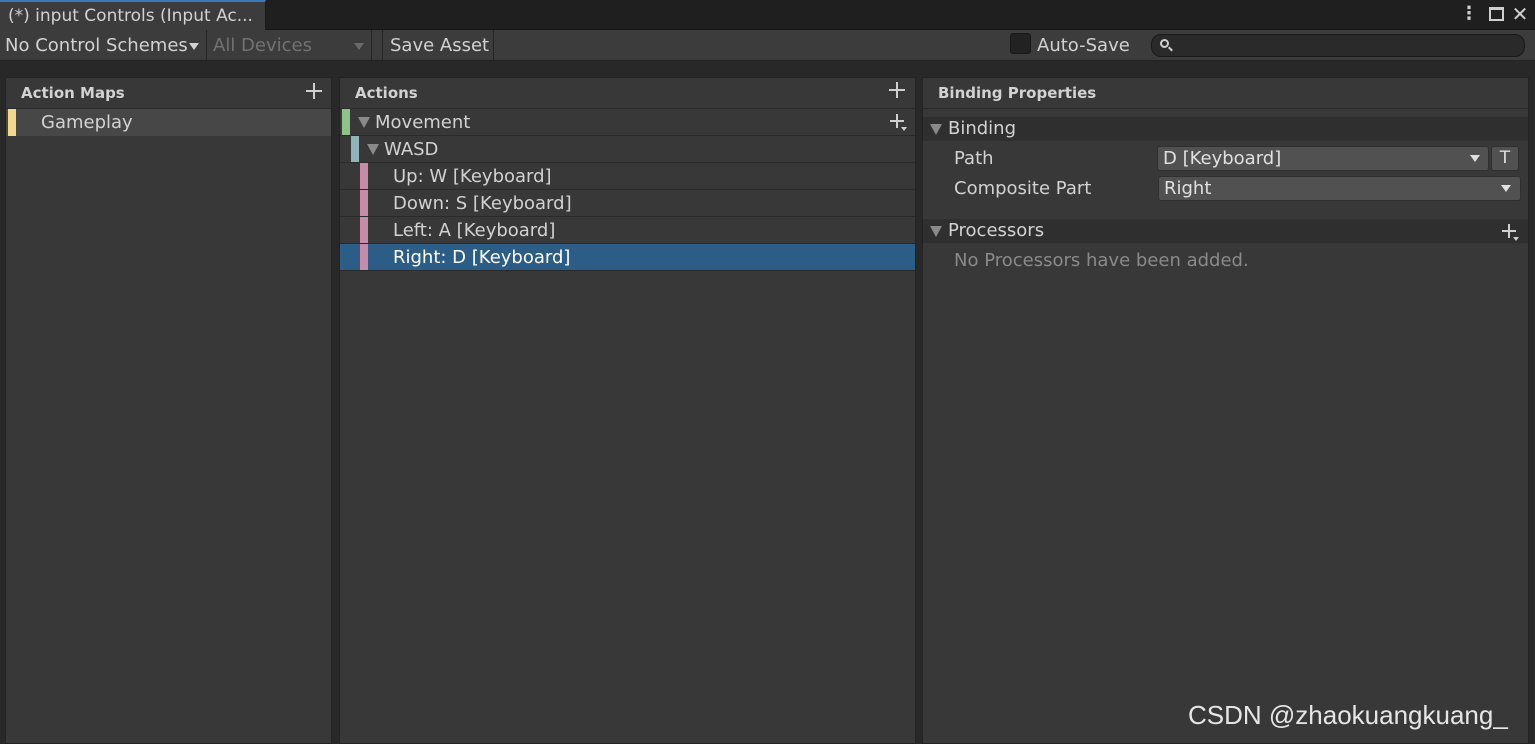  I want to click on path-label: Path, so click(974, 158).